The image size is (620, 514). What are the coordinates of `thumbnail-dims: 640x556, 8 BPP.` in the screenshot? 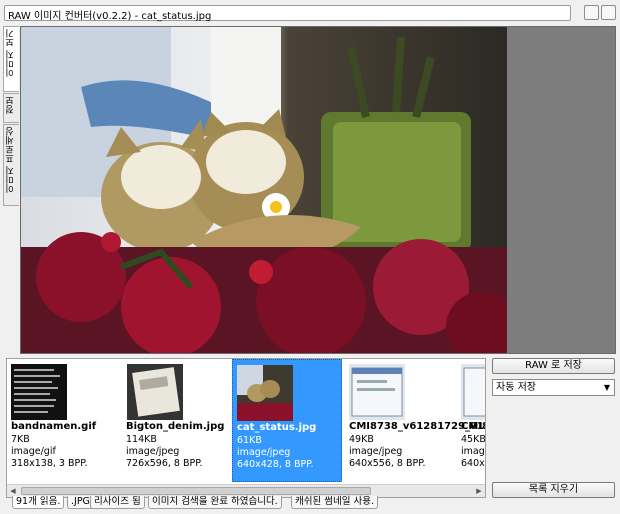 It's located at (387, 463).